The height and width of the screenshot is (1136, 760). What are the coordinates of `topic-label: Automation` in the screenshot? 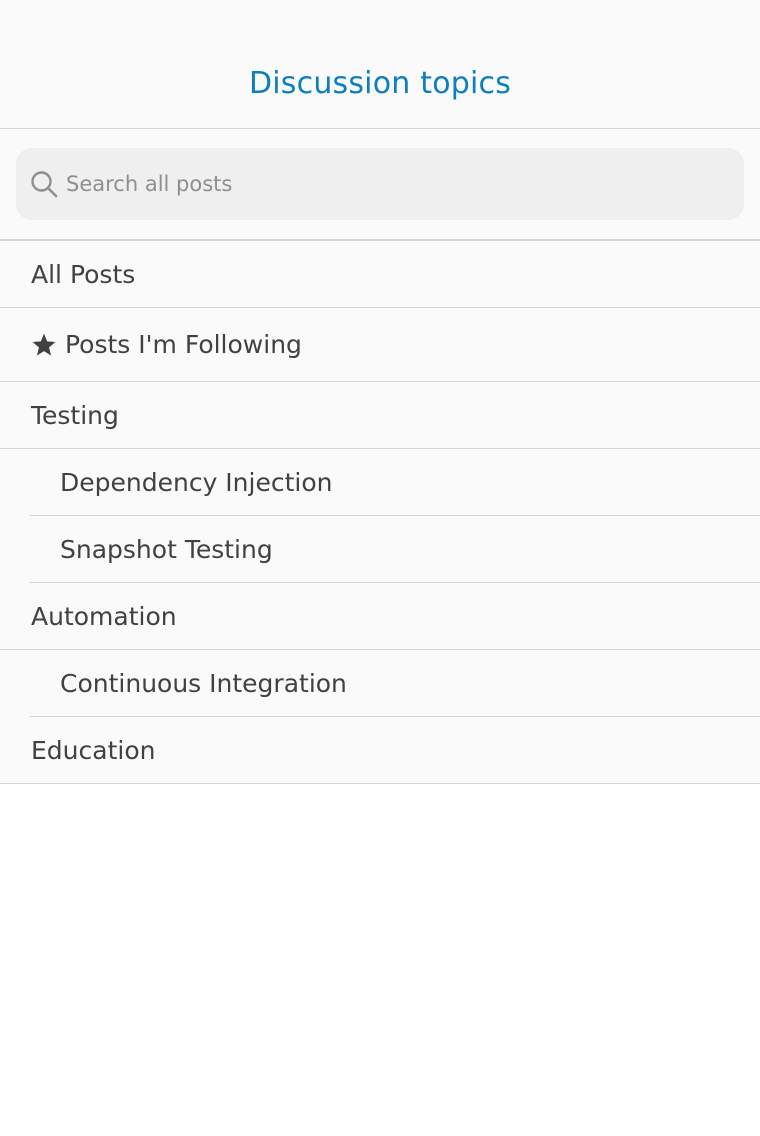 It's located at (104, 616).